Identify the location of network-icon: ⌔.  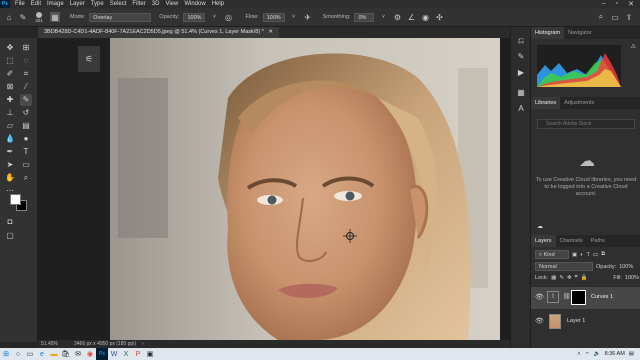
(587, 354).